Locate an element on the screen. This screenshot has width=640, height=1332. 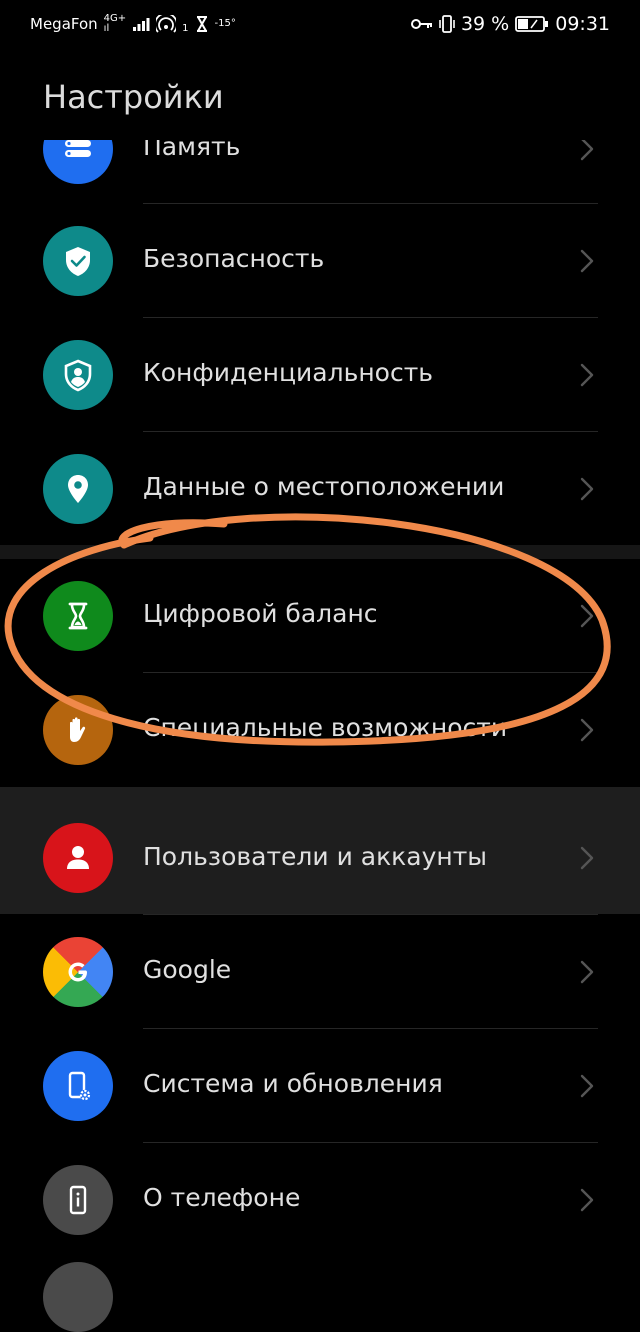
settings-item-privacy: Конфиденциальность is located at coordinates (320, 375).